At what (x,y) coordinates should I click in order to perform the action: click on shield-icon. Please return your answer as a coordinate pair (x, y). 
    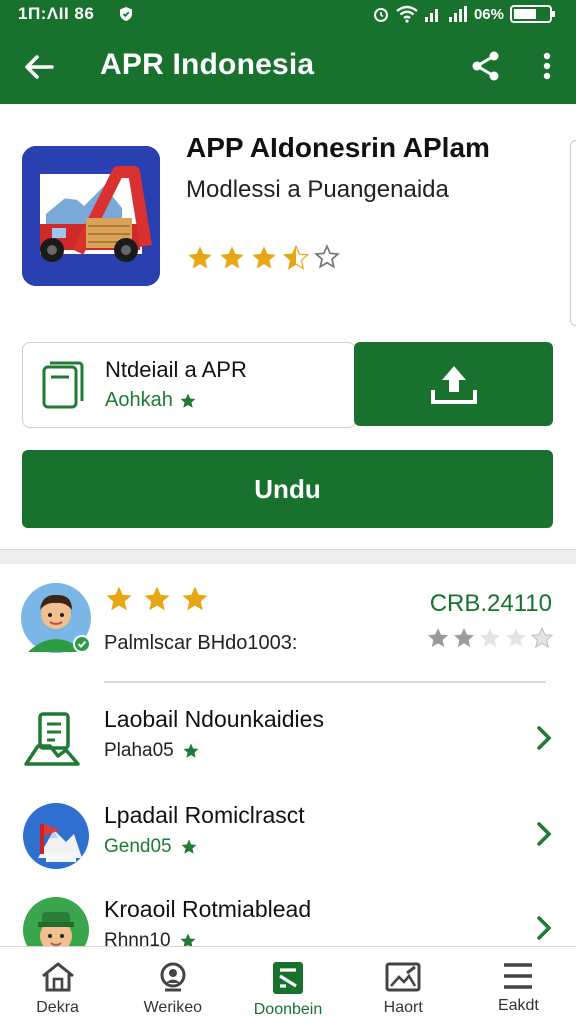
    Looking at the image, I should click on (126, 16).